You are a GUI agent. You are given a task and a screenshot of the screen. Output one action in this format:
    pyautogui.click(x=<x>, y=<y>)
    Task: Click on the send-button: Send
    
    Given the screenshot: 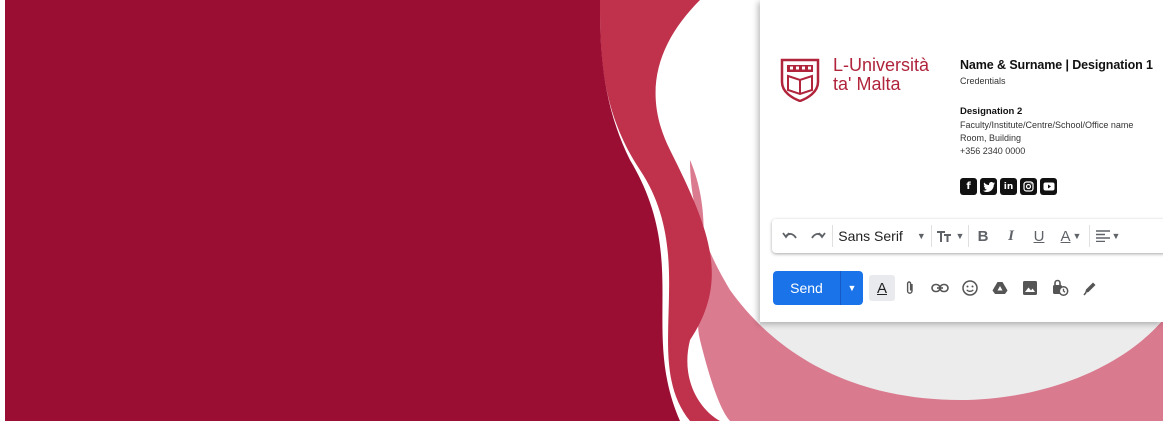 What is the action you would take?
    pyautogui.click(x=806, y=288)
    